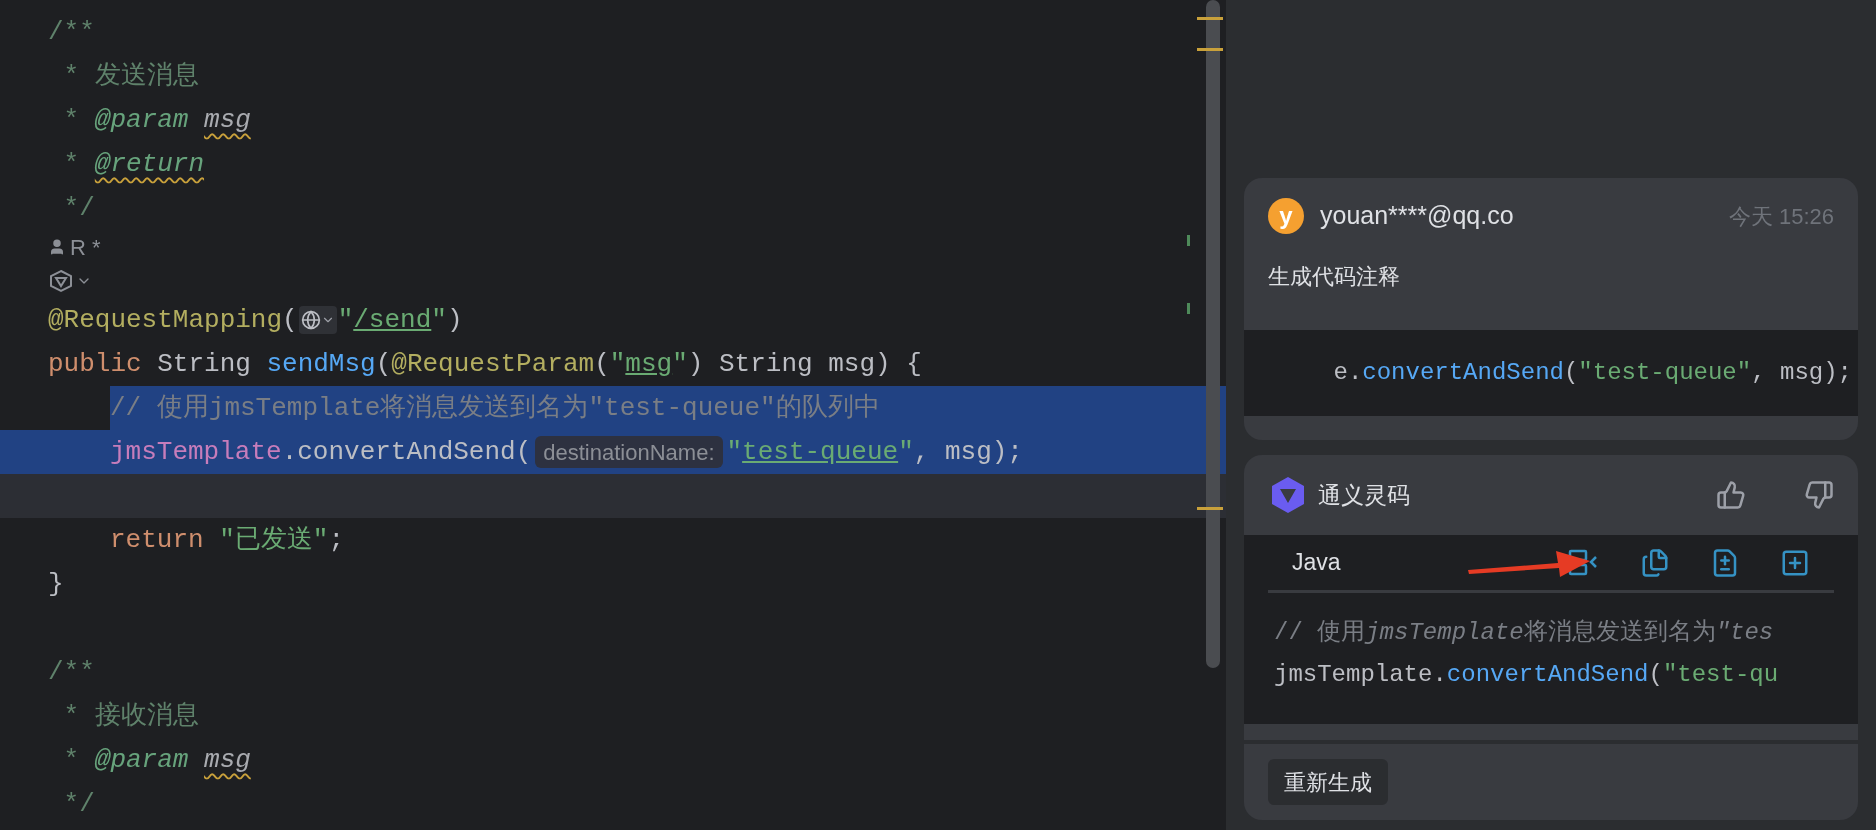 Image resolution: width=1876 pixels, height=830 pixels. Describe the element at coordinates (1819, 495) in the screenshot. I see `thumbs-down-icon` at that location.